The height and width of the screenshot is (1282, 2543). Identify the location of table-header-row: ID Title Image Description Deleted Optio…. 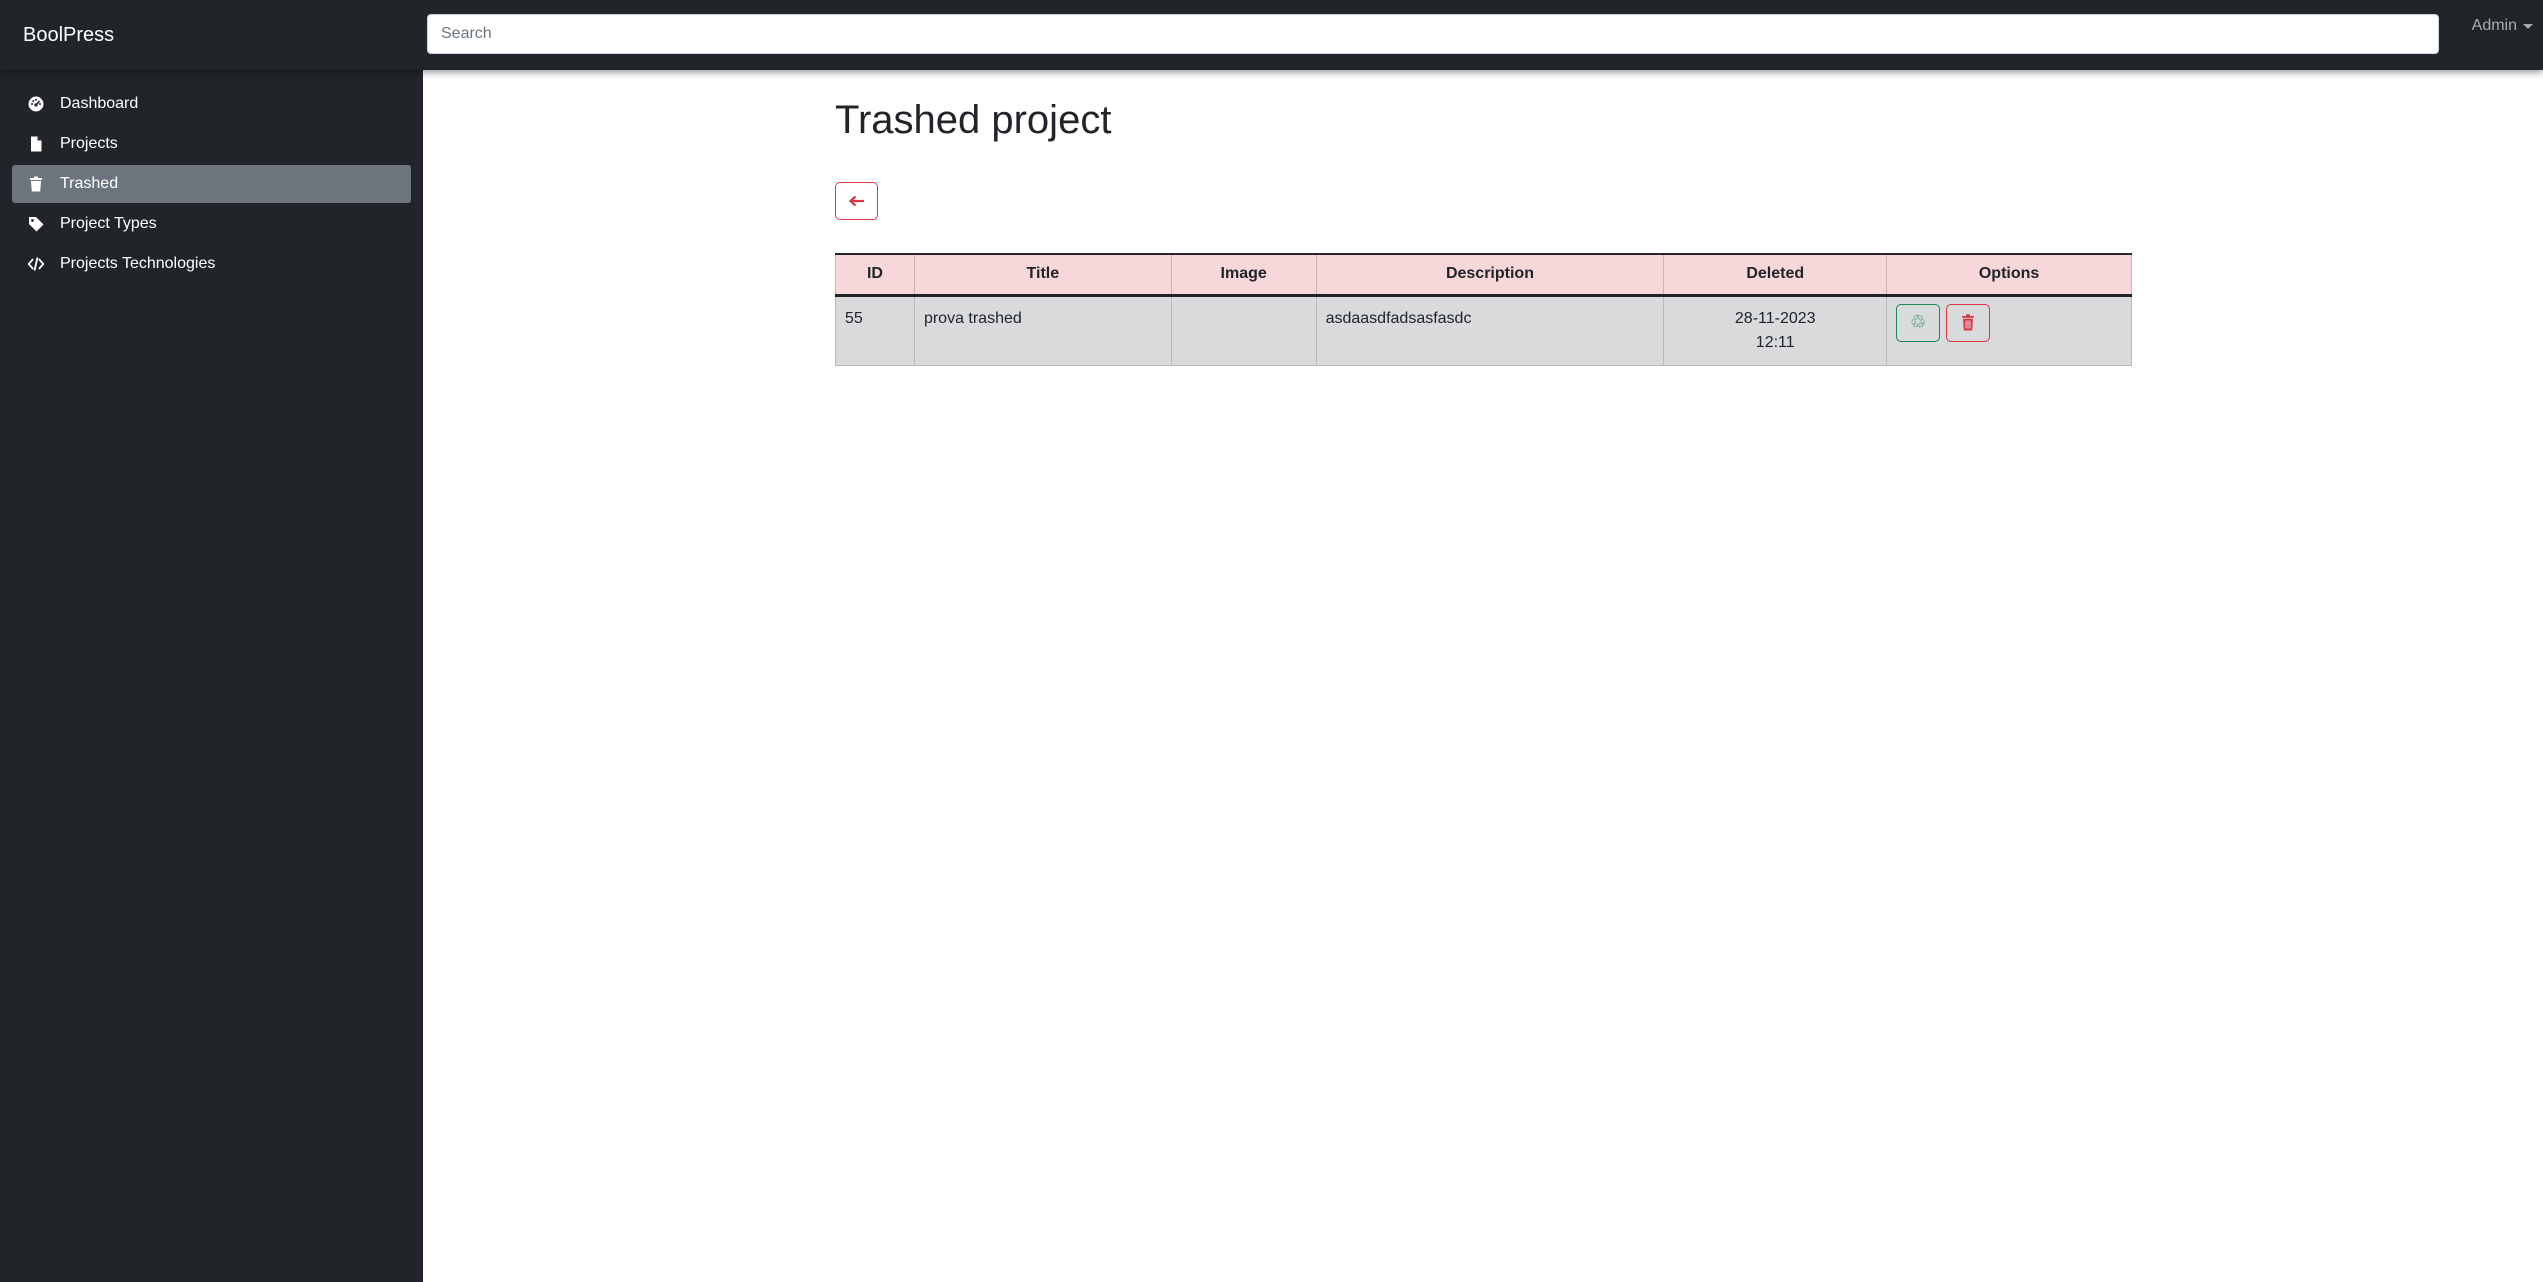
(1483, 275).